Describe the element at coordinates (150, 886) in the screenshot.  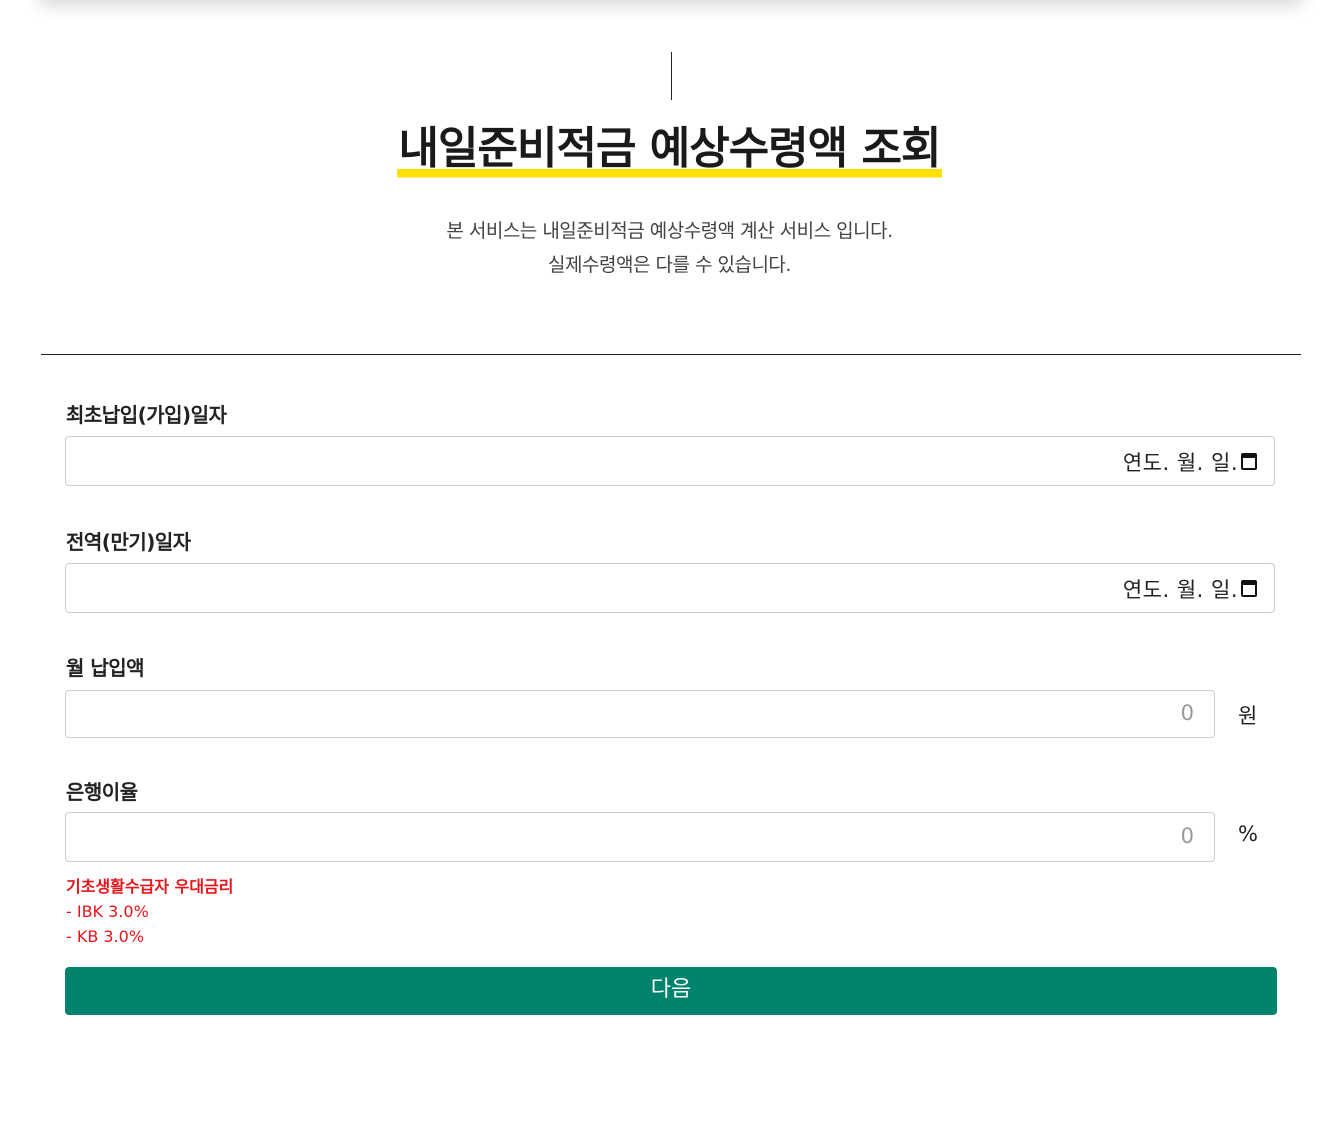
I see `notice-title: 기초생활수급자 우대금리` at that location.